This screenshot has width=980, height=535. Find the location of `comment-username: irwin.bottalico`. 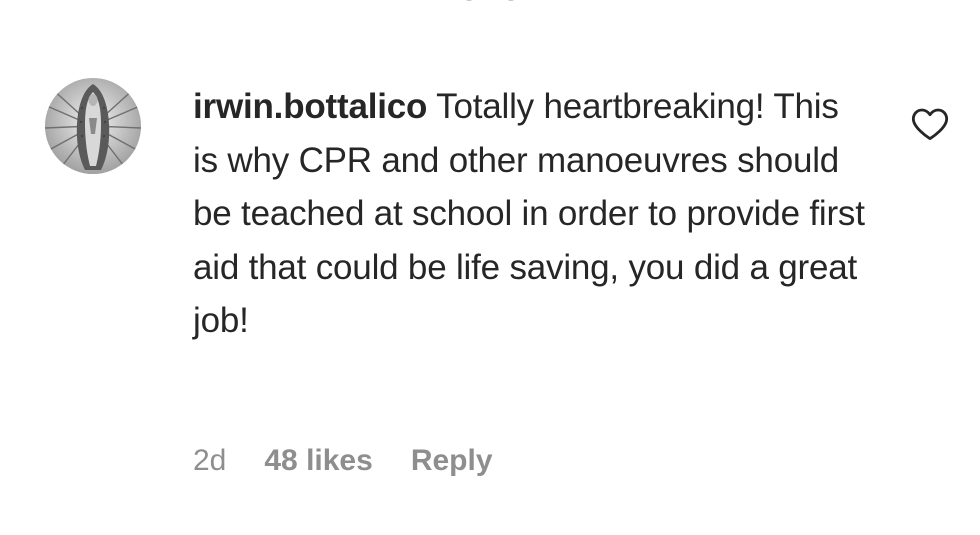

comment-username: irwin.bottalico is located at coordinates (310, 106).